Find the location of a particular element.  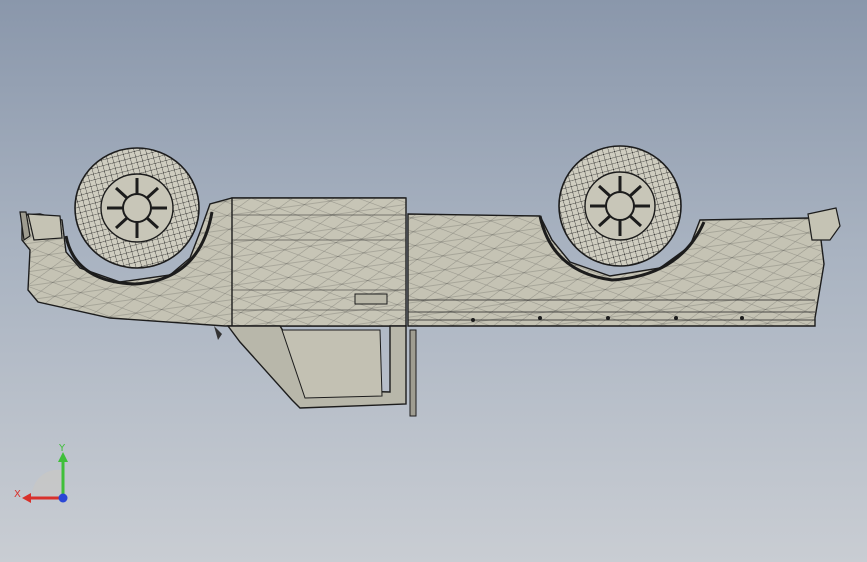

triad-plane-shade is located at coordinates (47, 483).